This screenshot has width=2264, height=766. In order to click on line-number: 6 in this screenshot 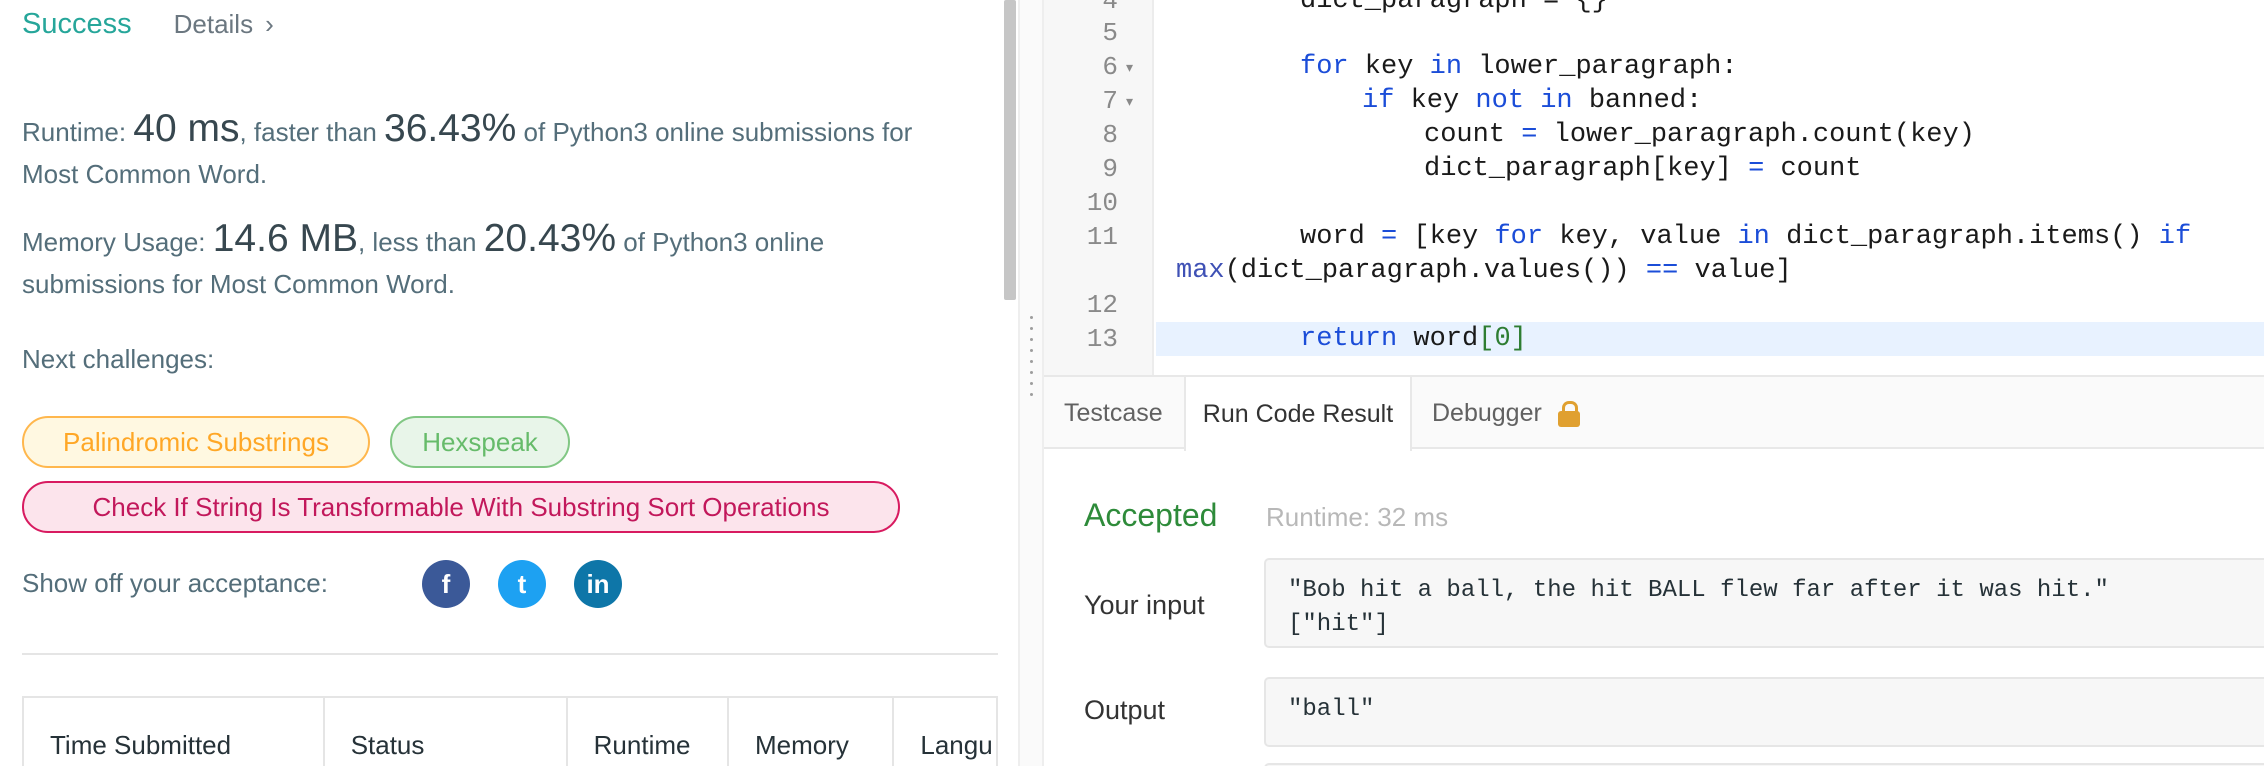, I will do `click(1110, 67)`.